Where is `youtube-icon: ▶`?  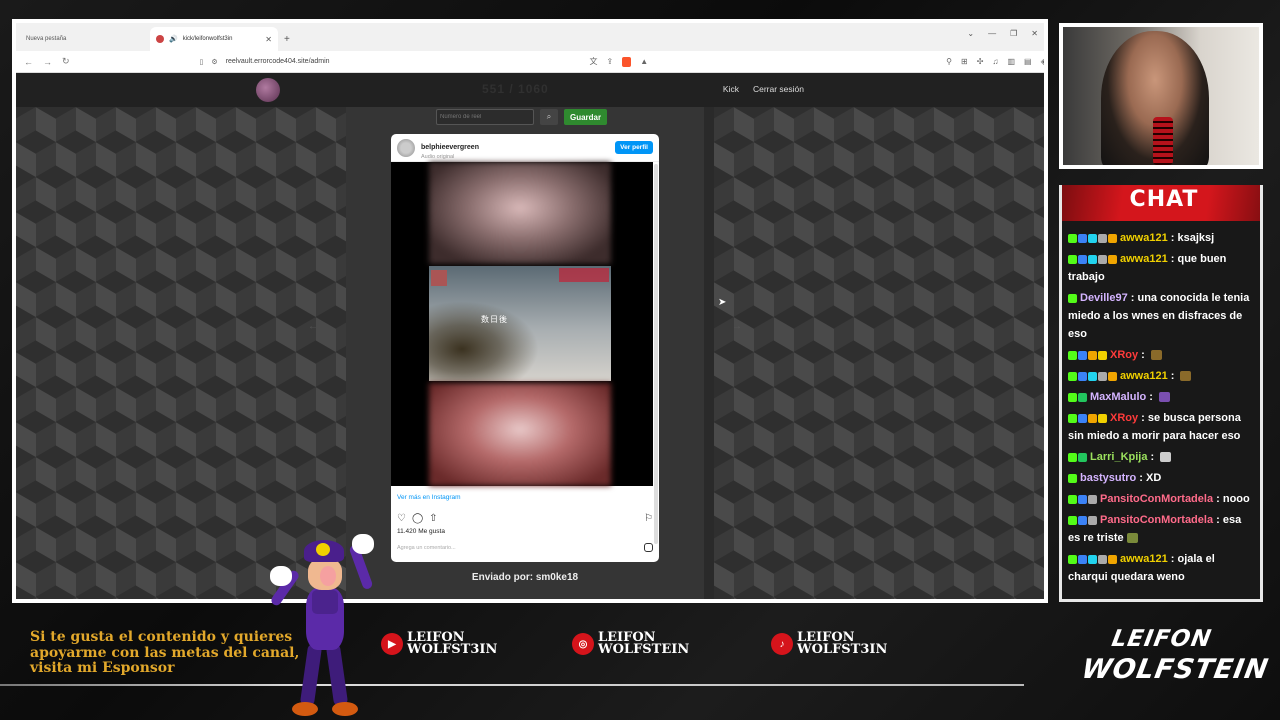
youtube-icon: ▶ is located at coordinates (392, 644).